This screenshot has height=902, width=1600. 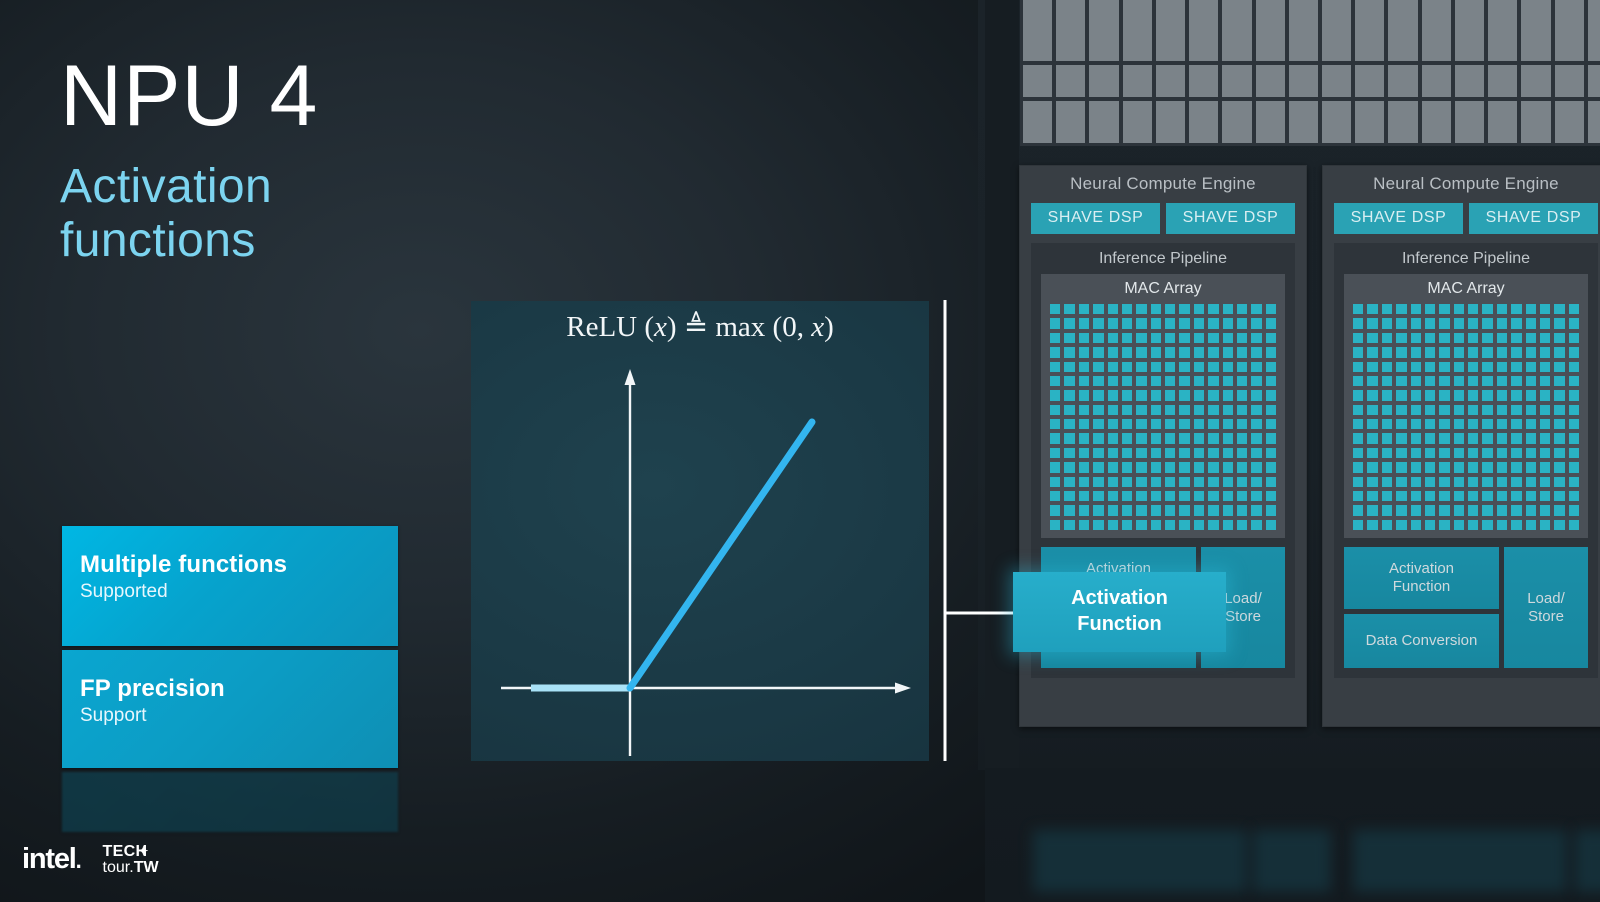 What do you see at coordinates (90, 859) in the screenshot?
I see `footer-logos: intel. TECH ✦ tour.TW` at bounding box center [90, 859].